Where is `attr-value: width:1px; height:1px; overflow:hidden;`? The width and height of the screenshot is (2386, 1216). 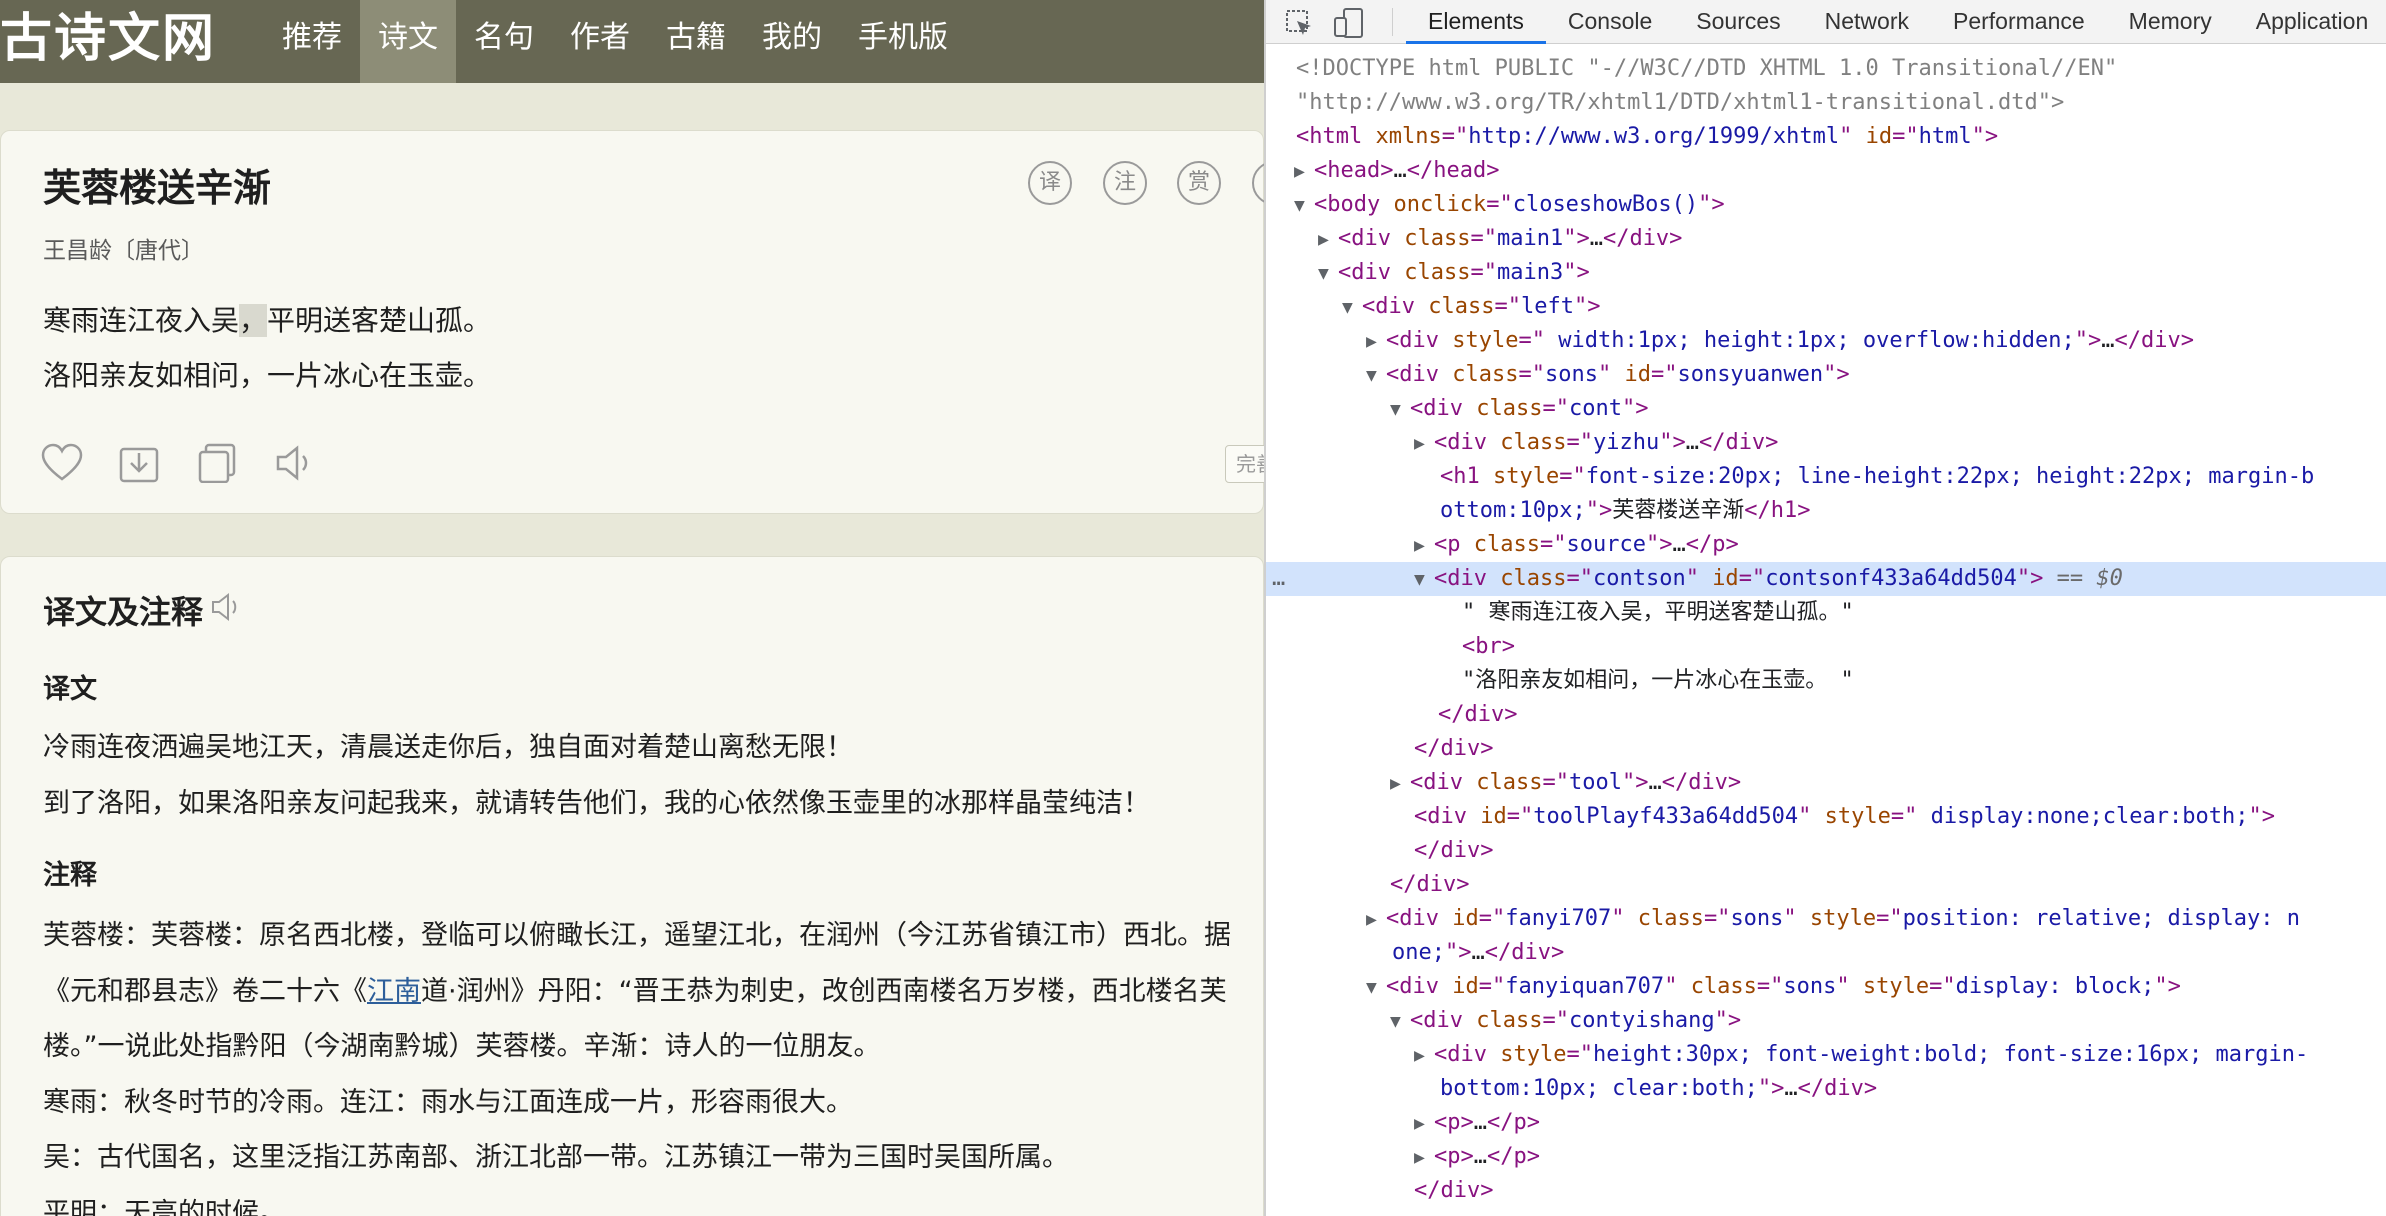
attr-value: width:1px; height:1px; overflow:hidden; is located at coordinates (1809, 340).